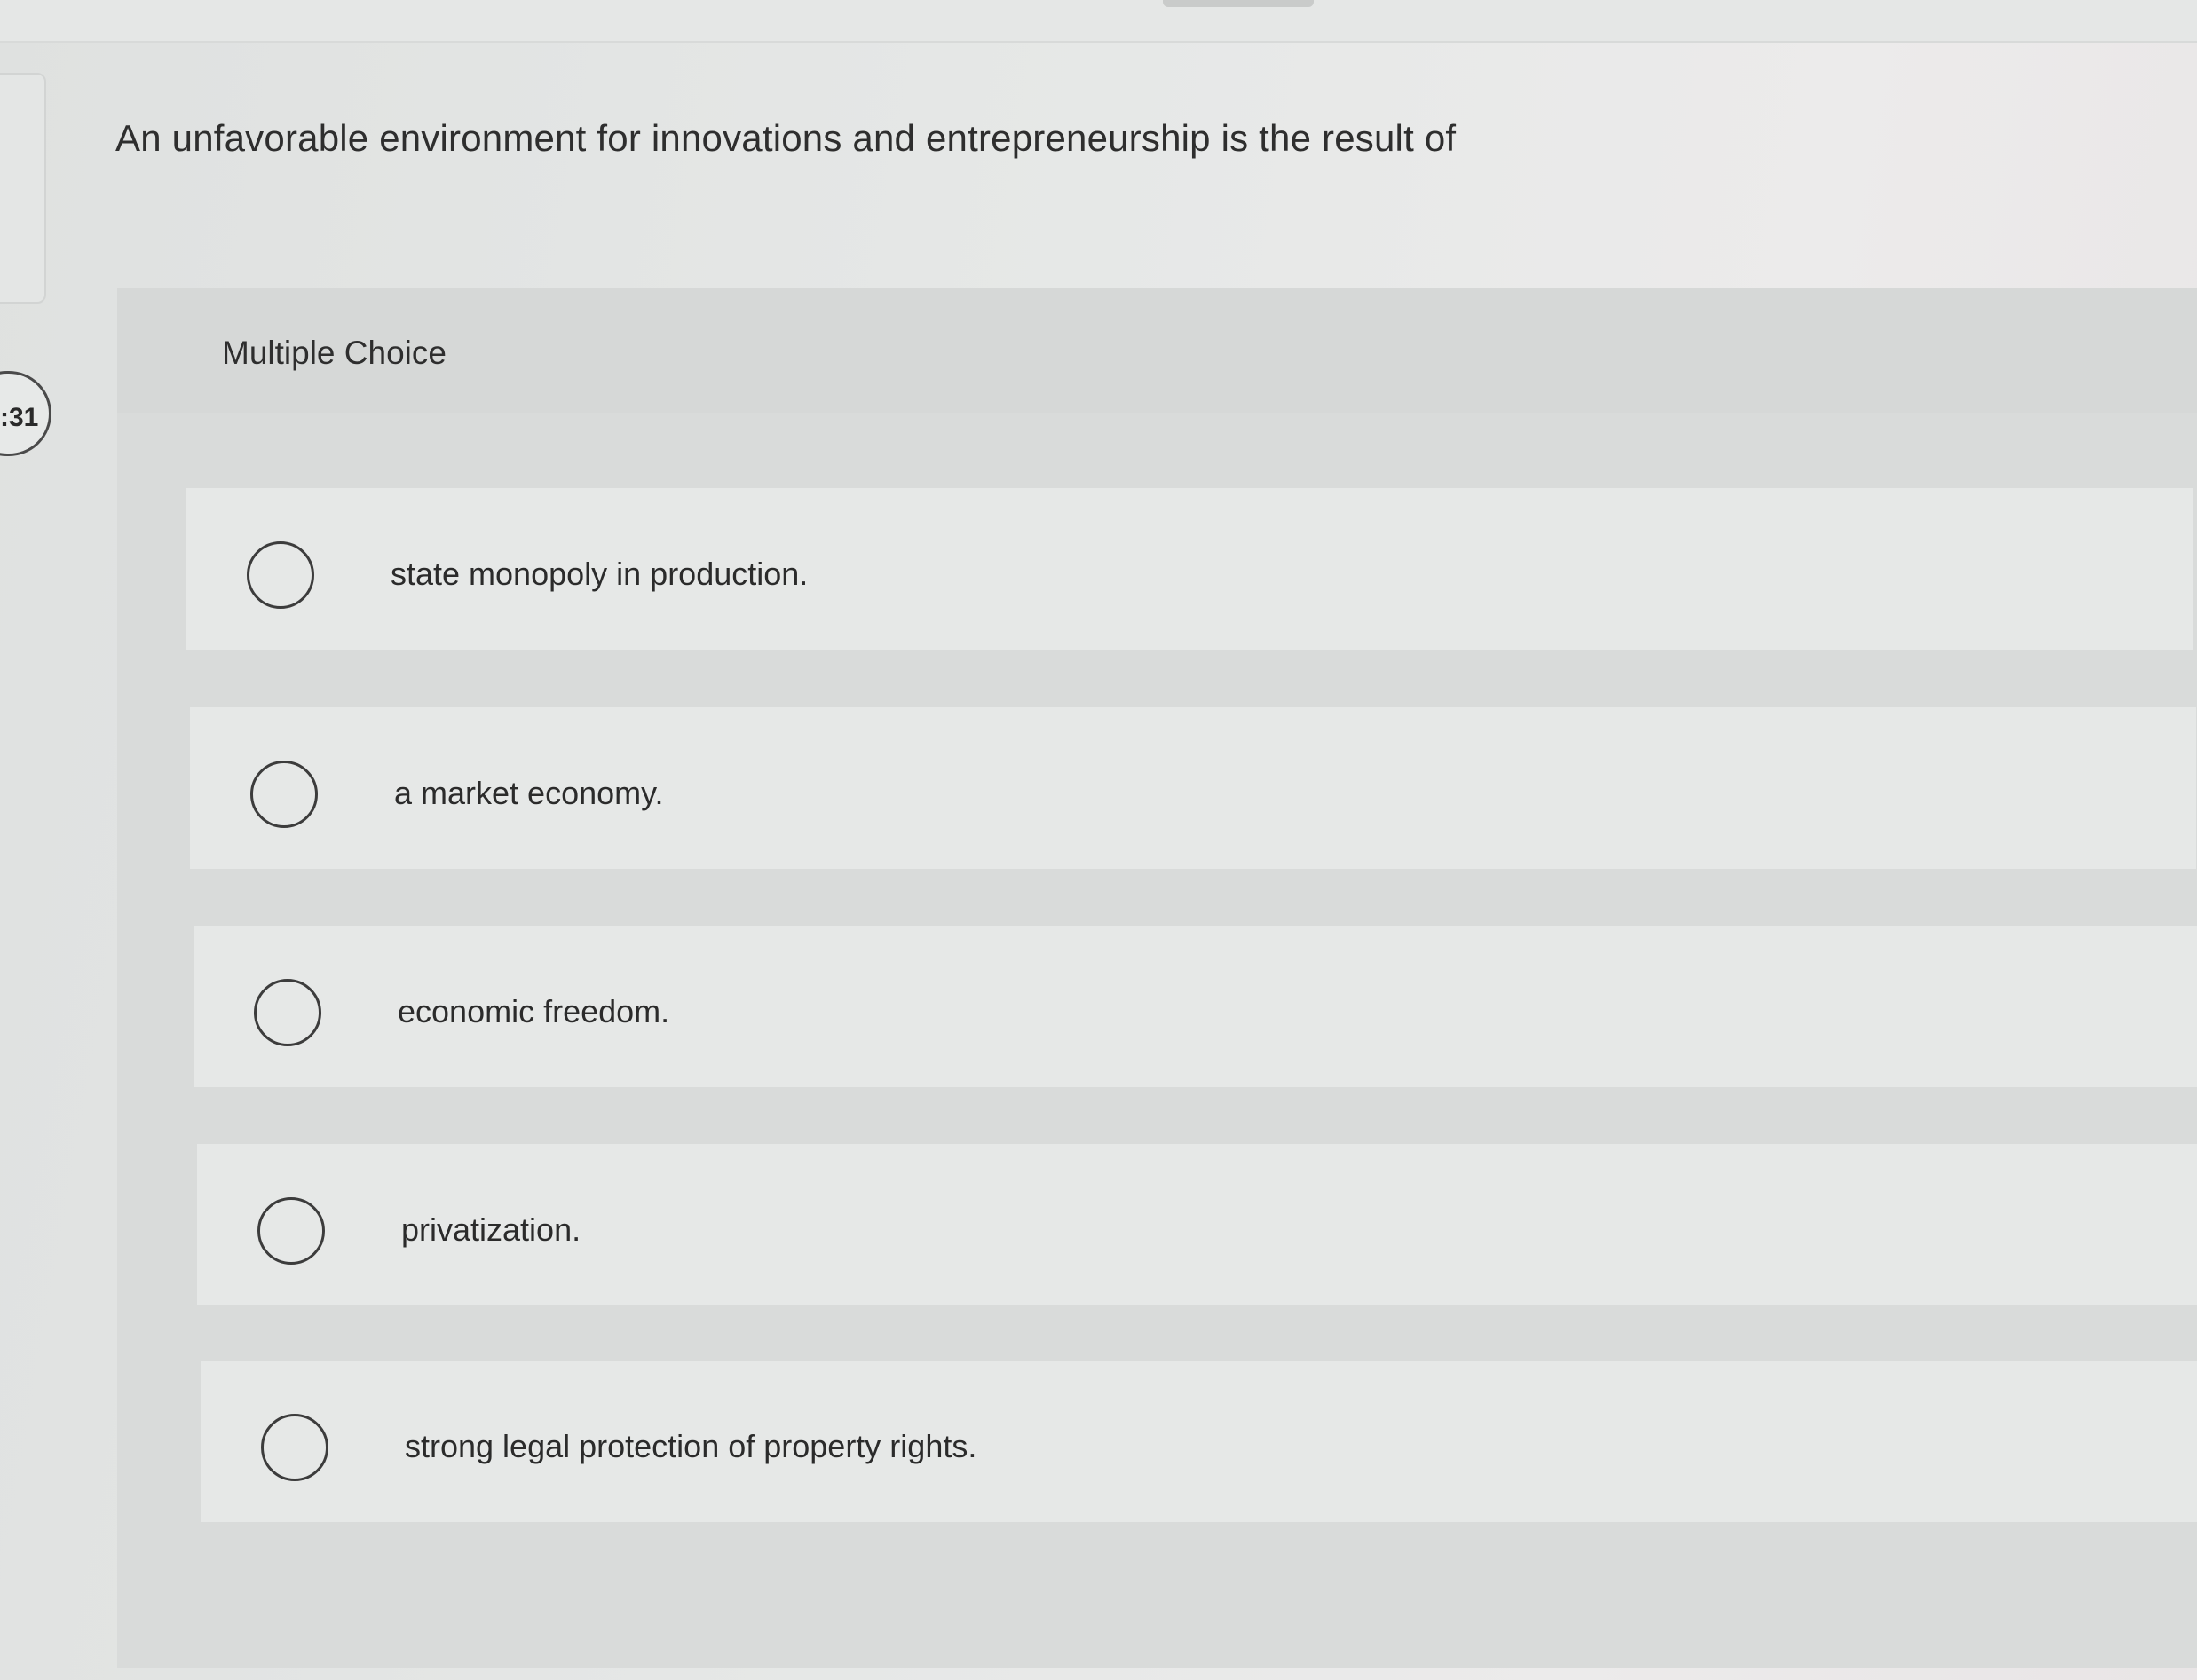 The height and width of the screenshot is (1680, 2197). What do you see at coordinates (529, 793) in the screenshot?
I see `answer-option-label: a market economy.` at bounding box center [529, 793].